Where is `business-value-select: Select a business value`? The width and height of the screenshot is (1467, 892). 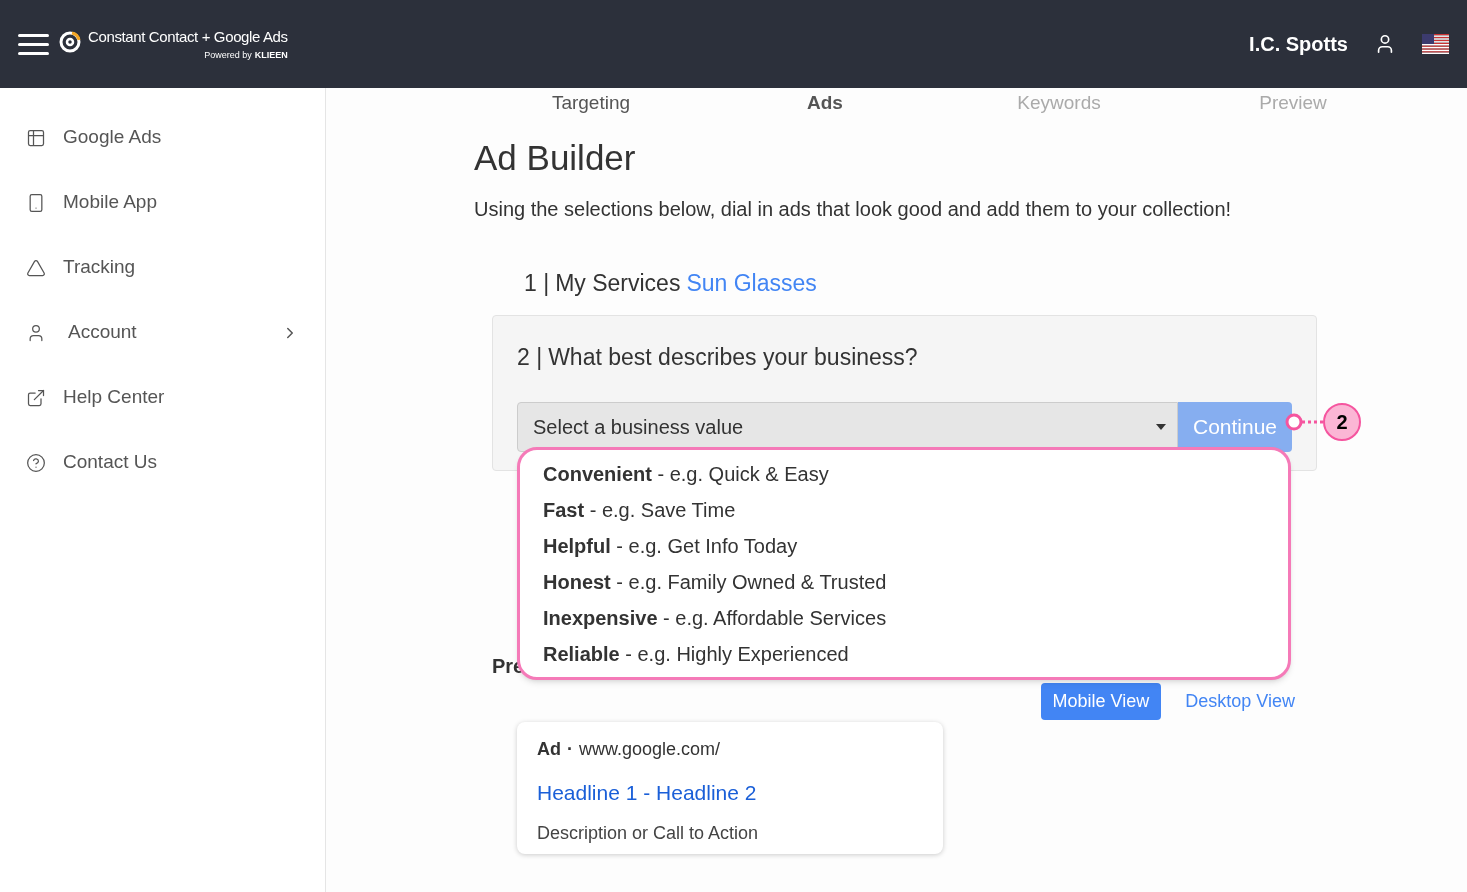 business-value-select: Select a business value is located at coordinates (847, 427).